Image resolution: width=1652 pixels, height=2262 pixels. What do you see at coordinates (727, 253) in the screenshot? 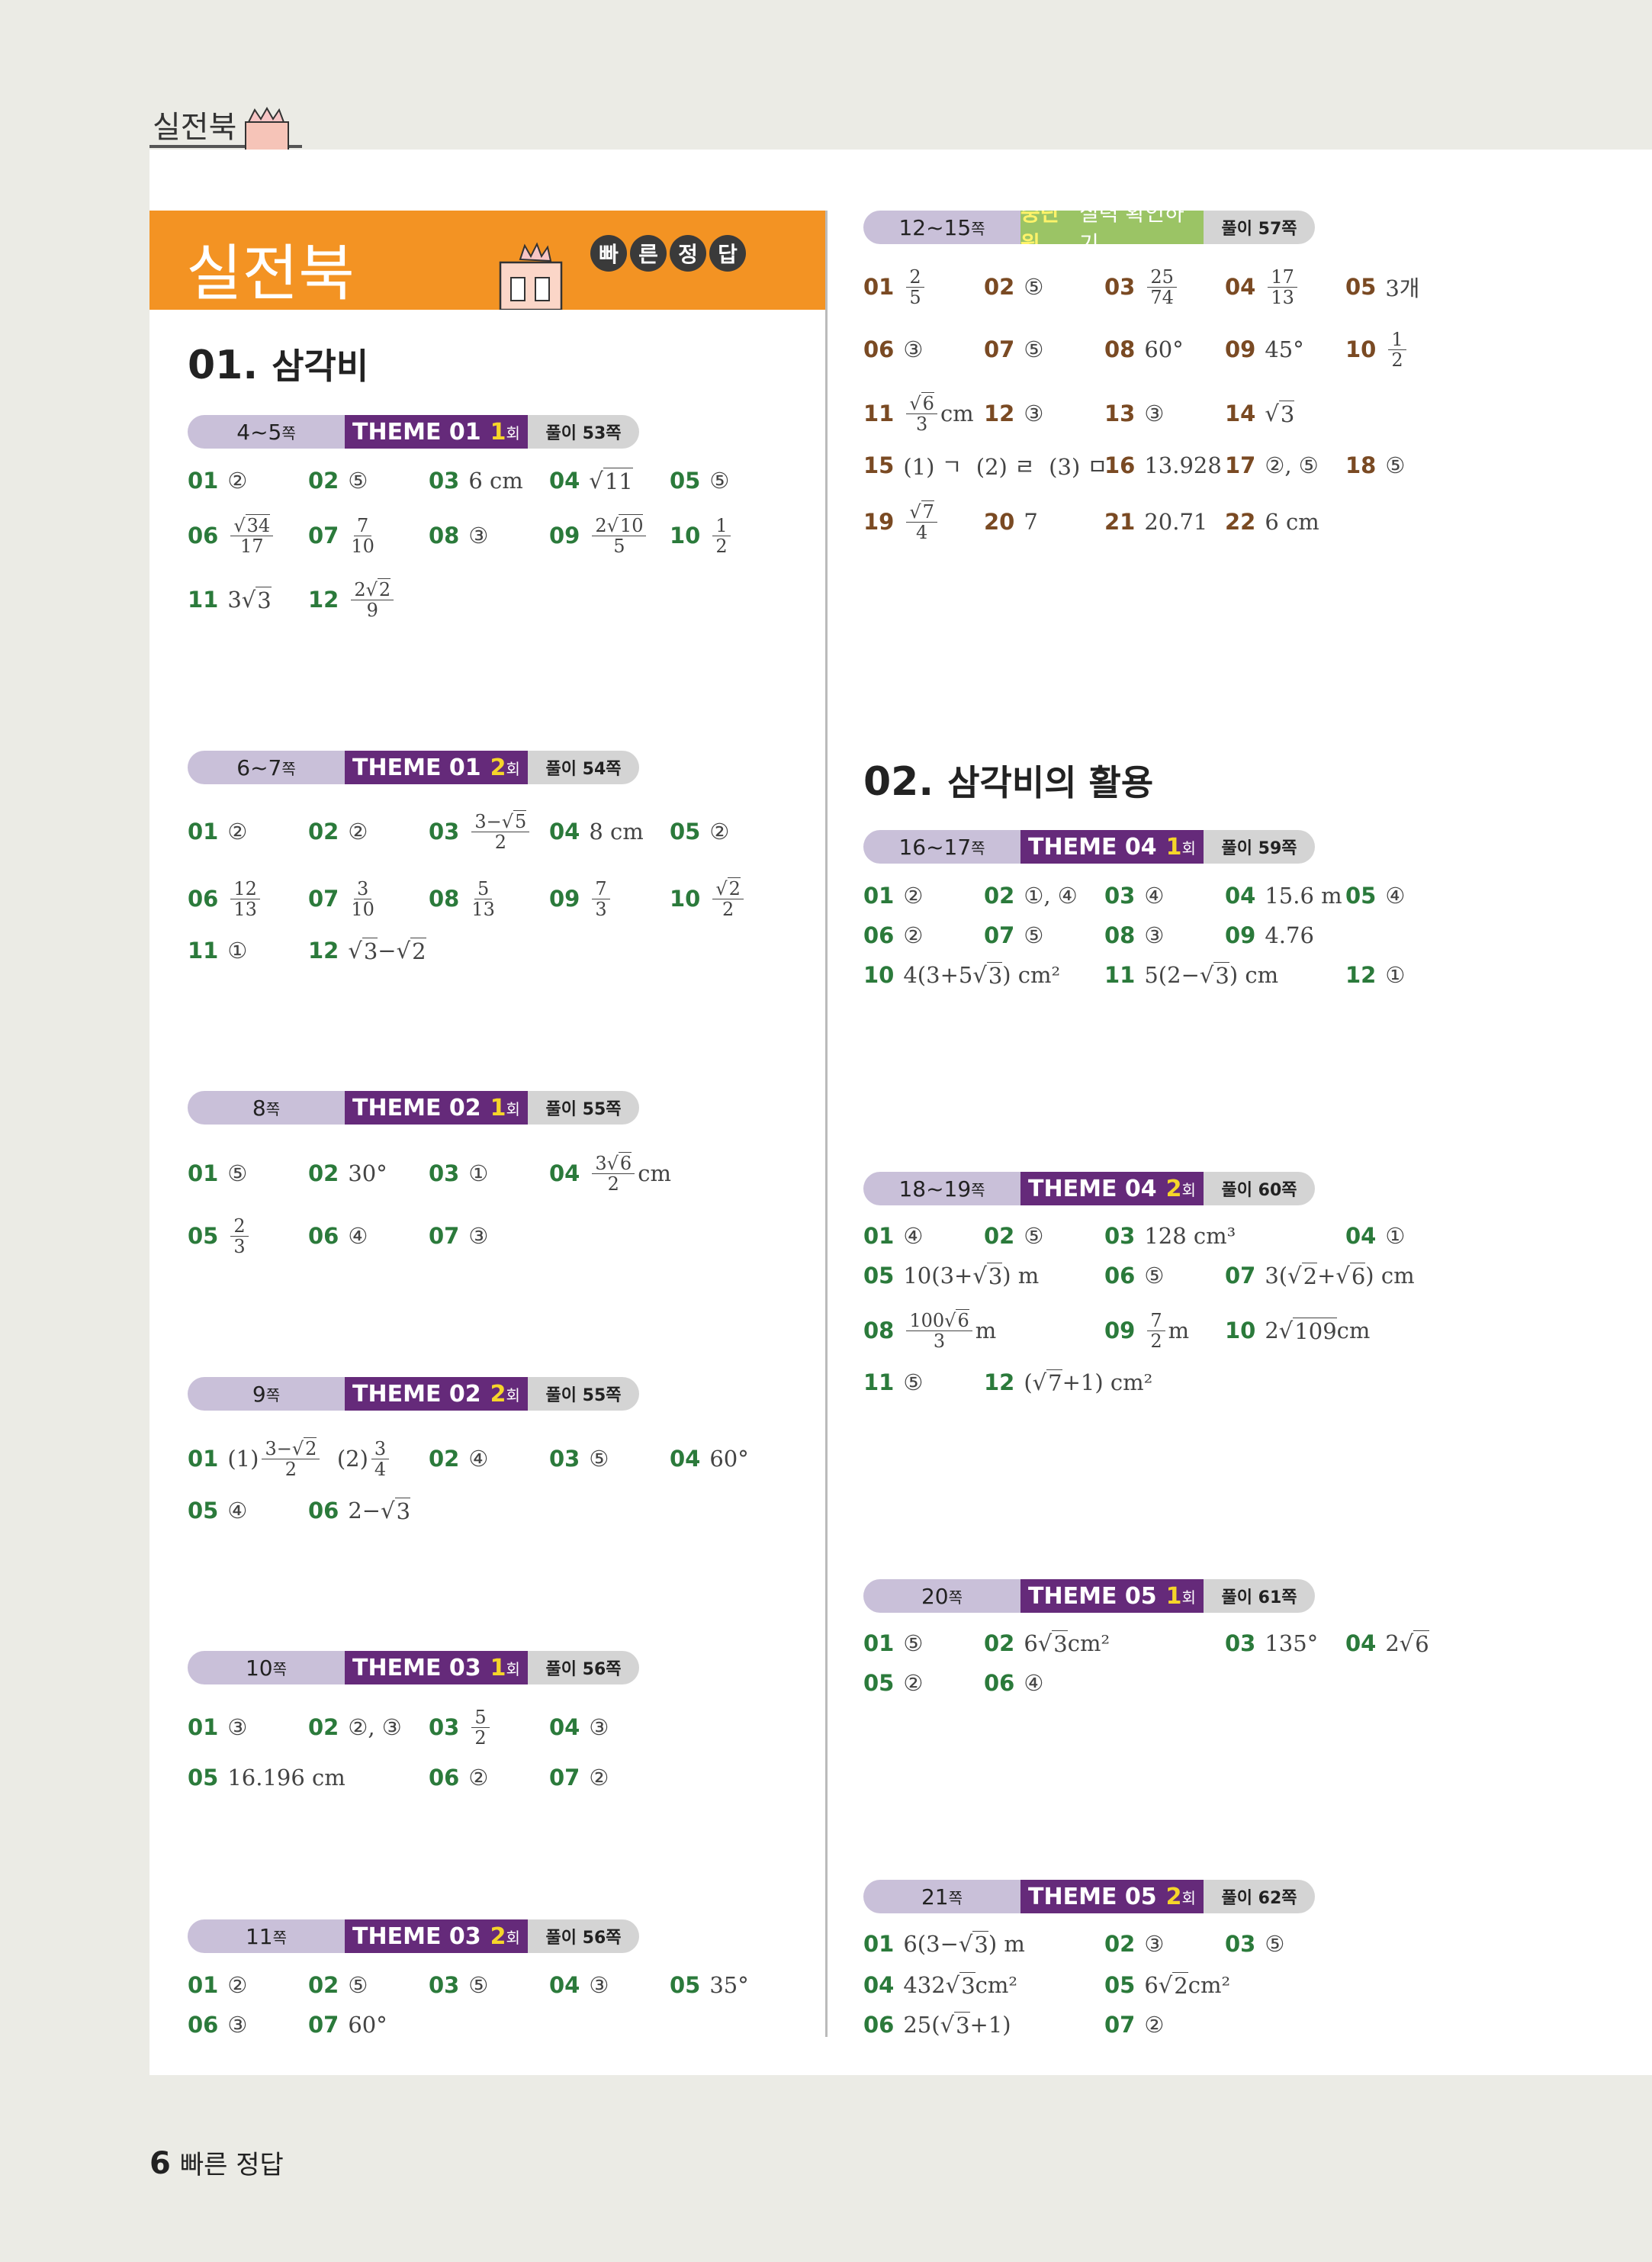
I see `badge-char: 답` at bounding box center [727, 253].